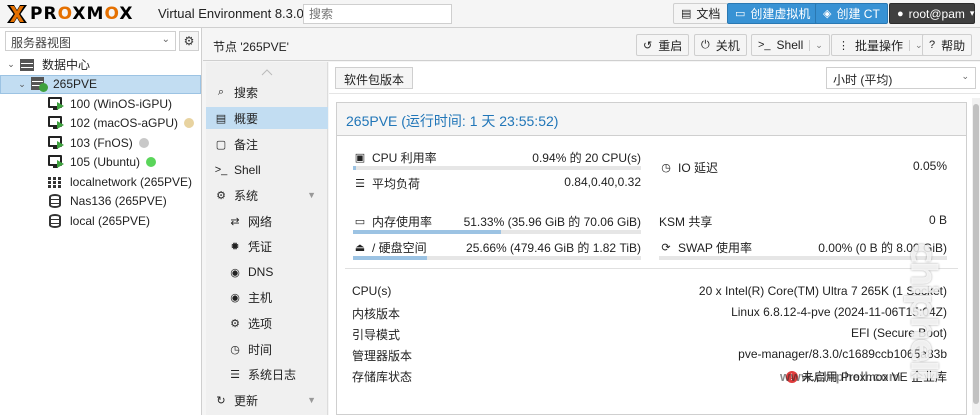 The height and width of the screenshot is (415, 980). Describe the element at coordinates (395, 158) in the screenshot. I see `cpu-label: ▣ CPU 利用率` at that location.